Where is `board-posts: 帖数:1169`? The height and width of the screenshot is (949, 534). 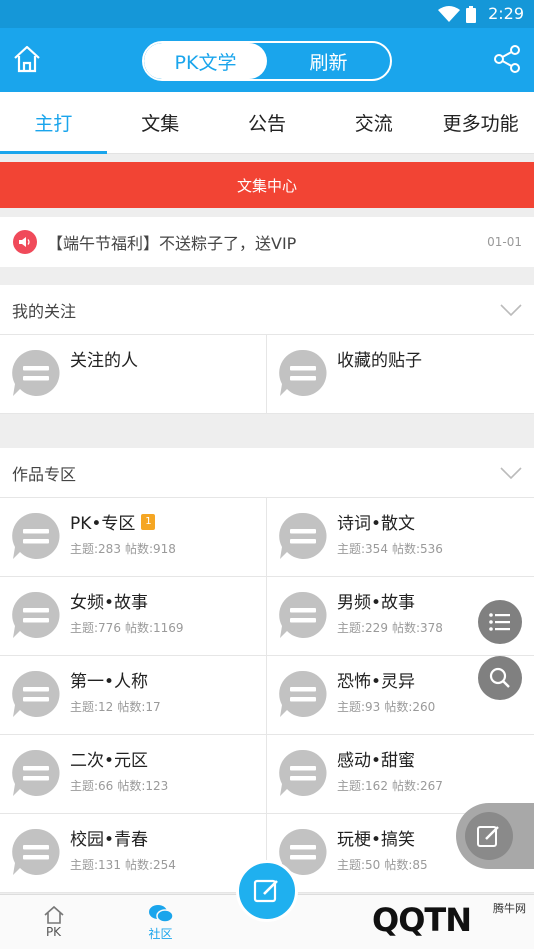 board-posts: 帖数:1169 is located at coordinates (154, 628).